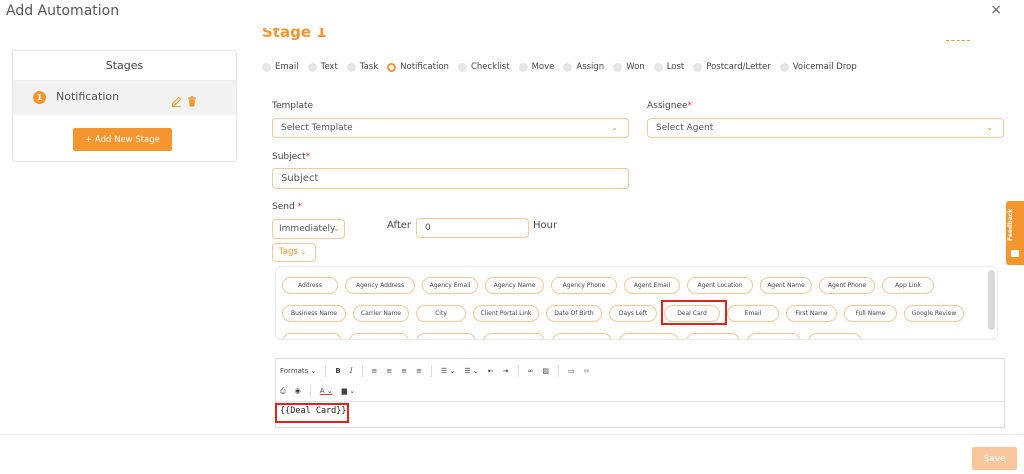 The height and width of the screenshot is (474, 1024). What do you see at coordinates (280, 67) in the screenshot?
I see `action-type-option-email: Email` at bounding box center [280, 67].